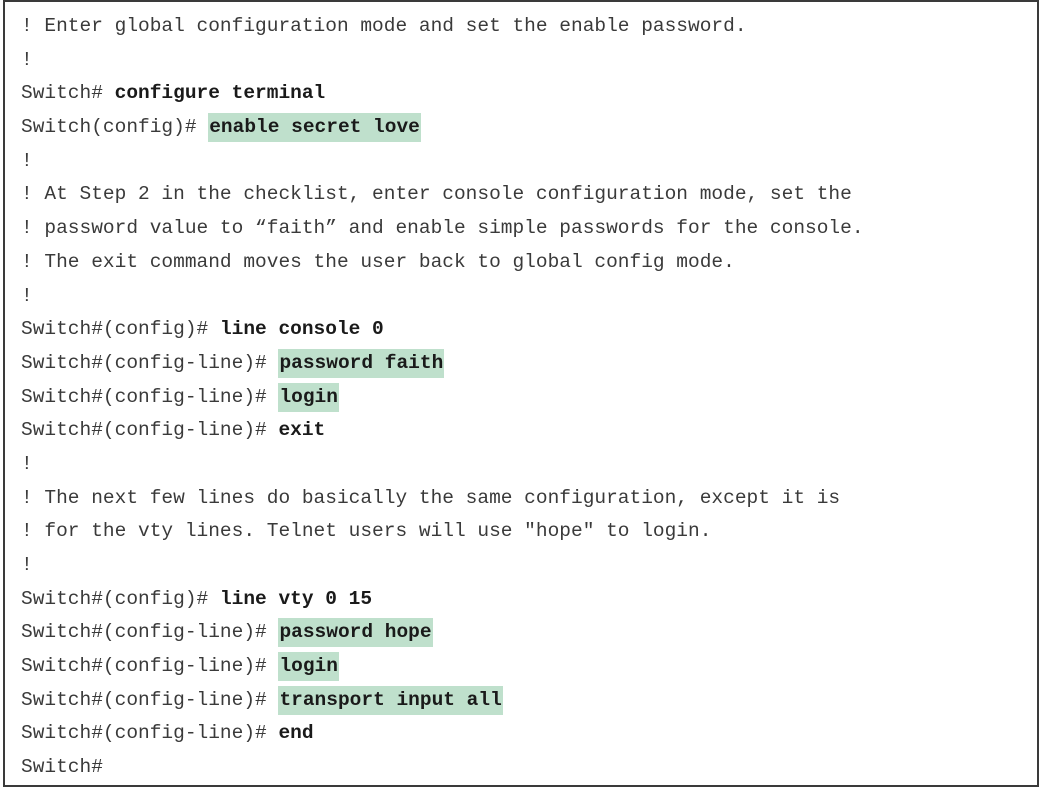  What do you see at coordinates (390, 700) in the screenshot?
I see `line-command-highlighted: transport input all` at bounding box center [390, 700].